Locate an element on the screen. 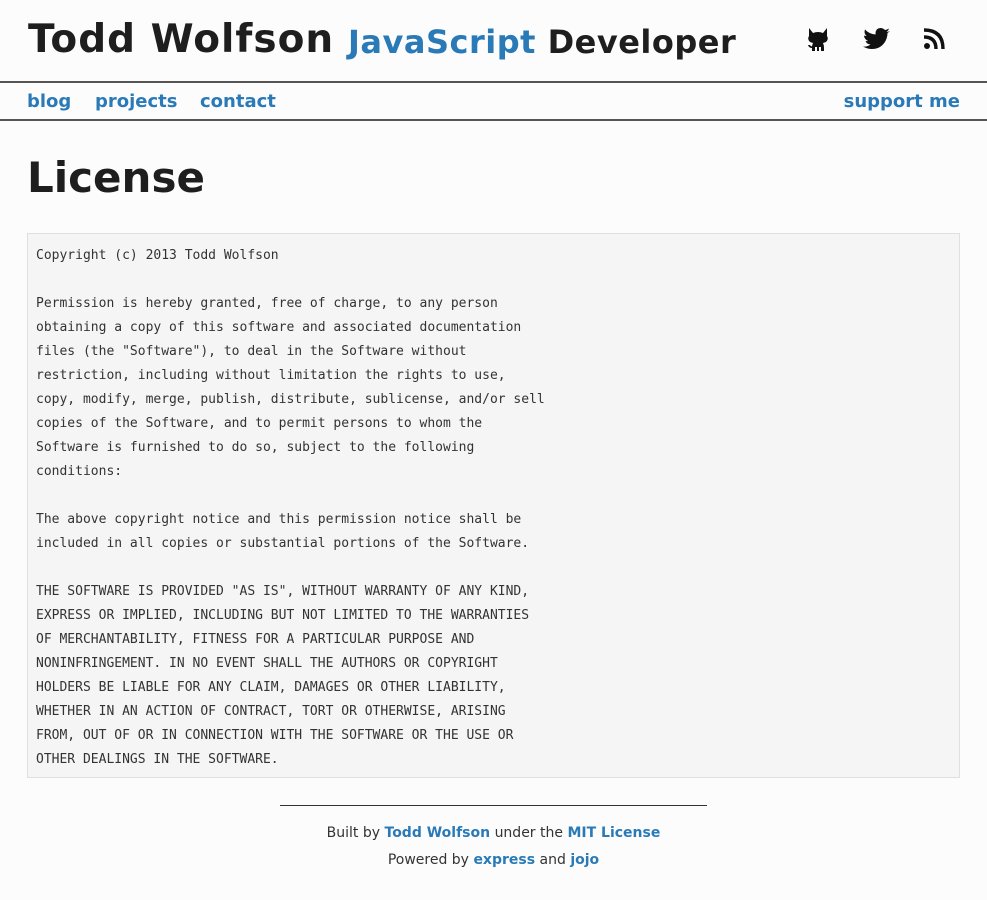 The width and height of the screenshot is (987, 900). built-by-prefix: Built by is located at coordinates (353, 833).